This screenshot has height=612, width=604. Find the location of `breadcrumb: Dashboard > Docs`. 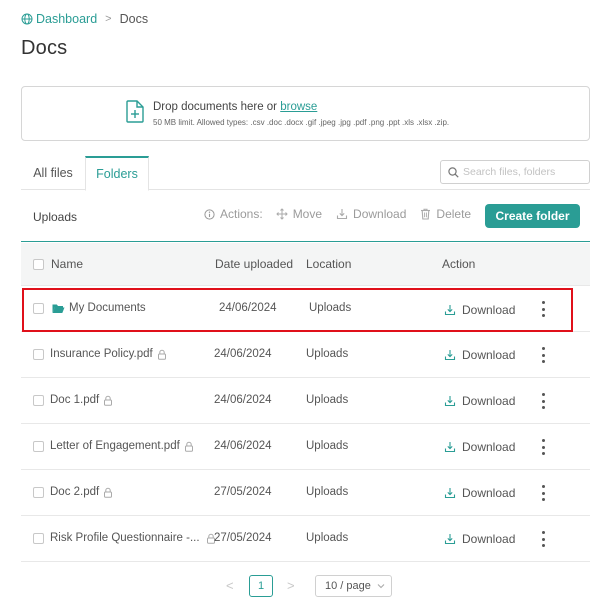

breadcrumb: Dashboard > Docs is located at coordinates (84, 19).